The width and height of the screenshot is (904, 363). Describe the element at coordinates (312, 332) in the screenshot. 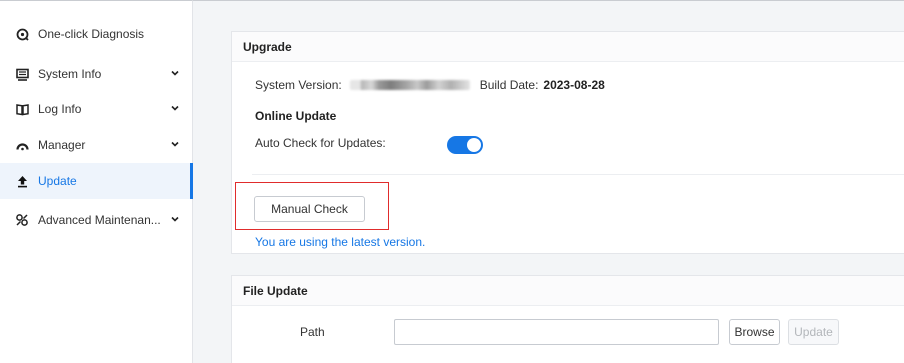

I see `path-label: Path` at that location.